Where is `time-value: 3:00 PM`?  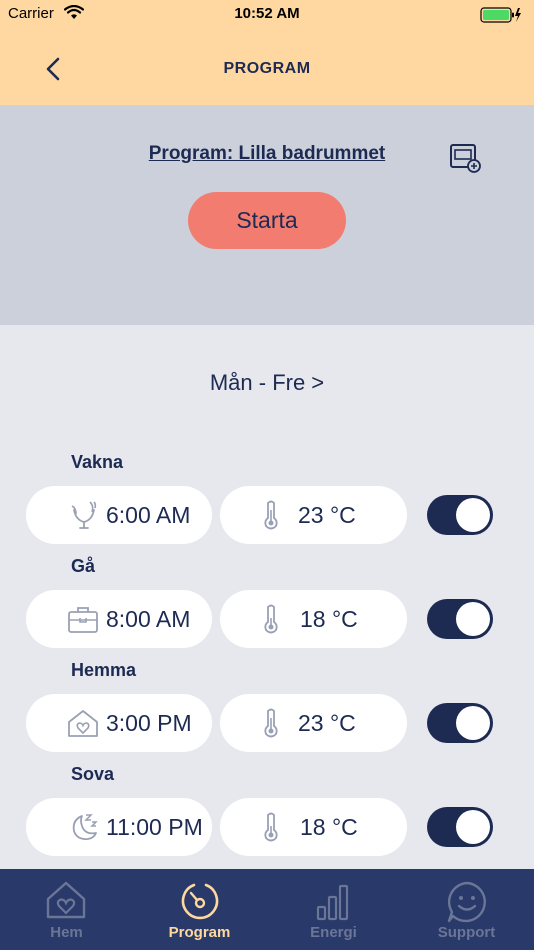
time-value: 3:00 PM is located at coordinates (149, 723).